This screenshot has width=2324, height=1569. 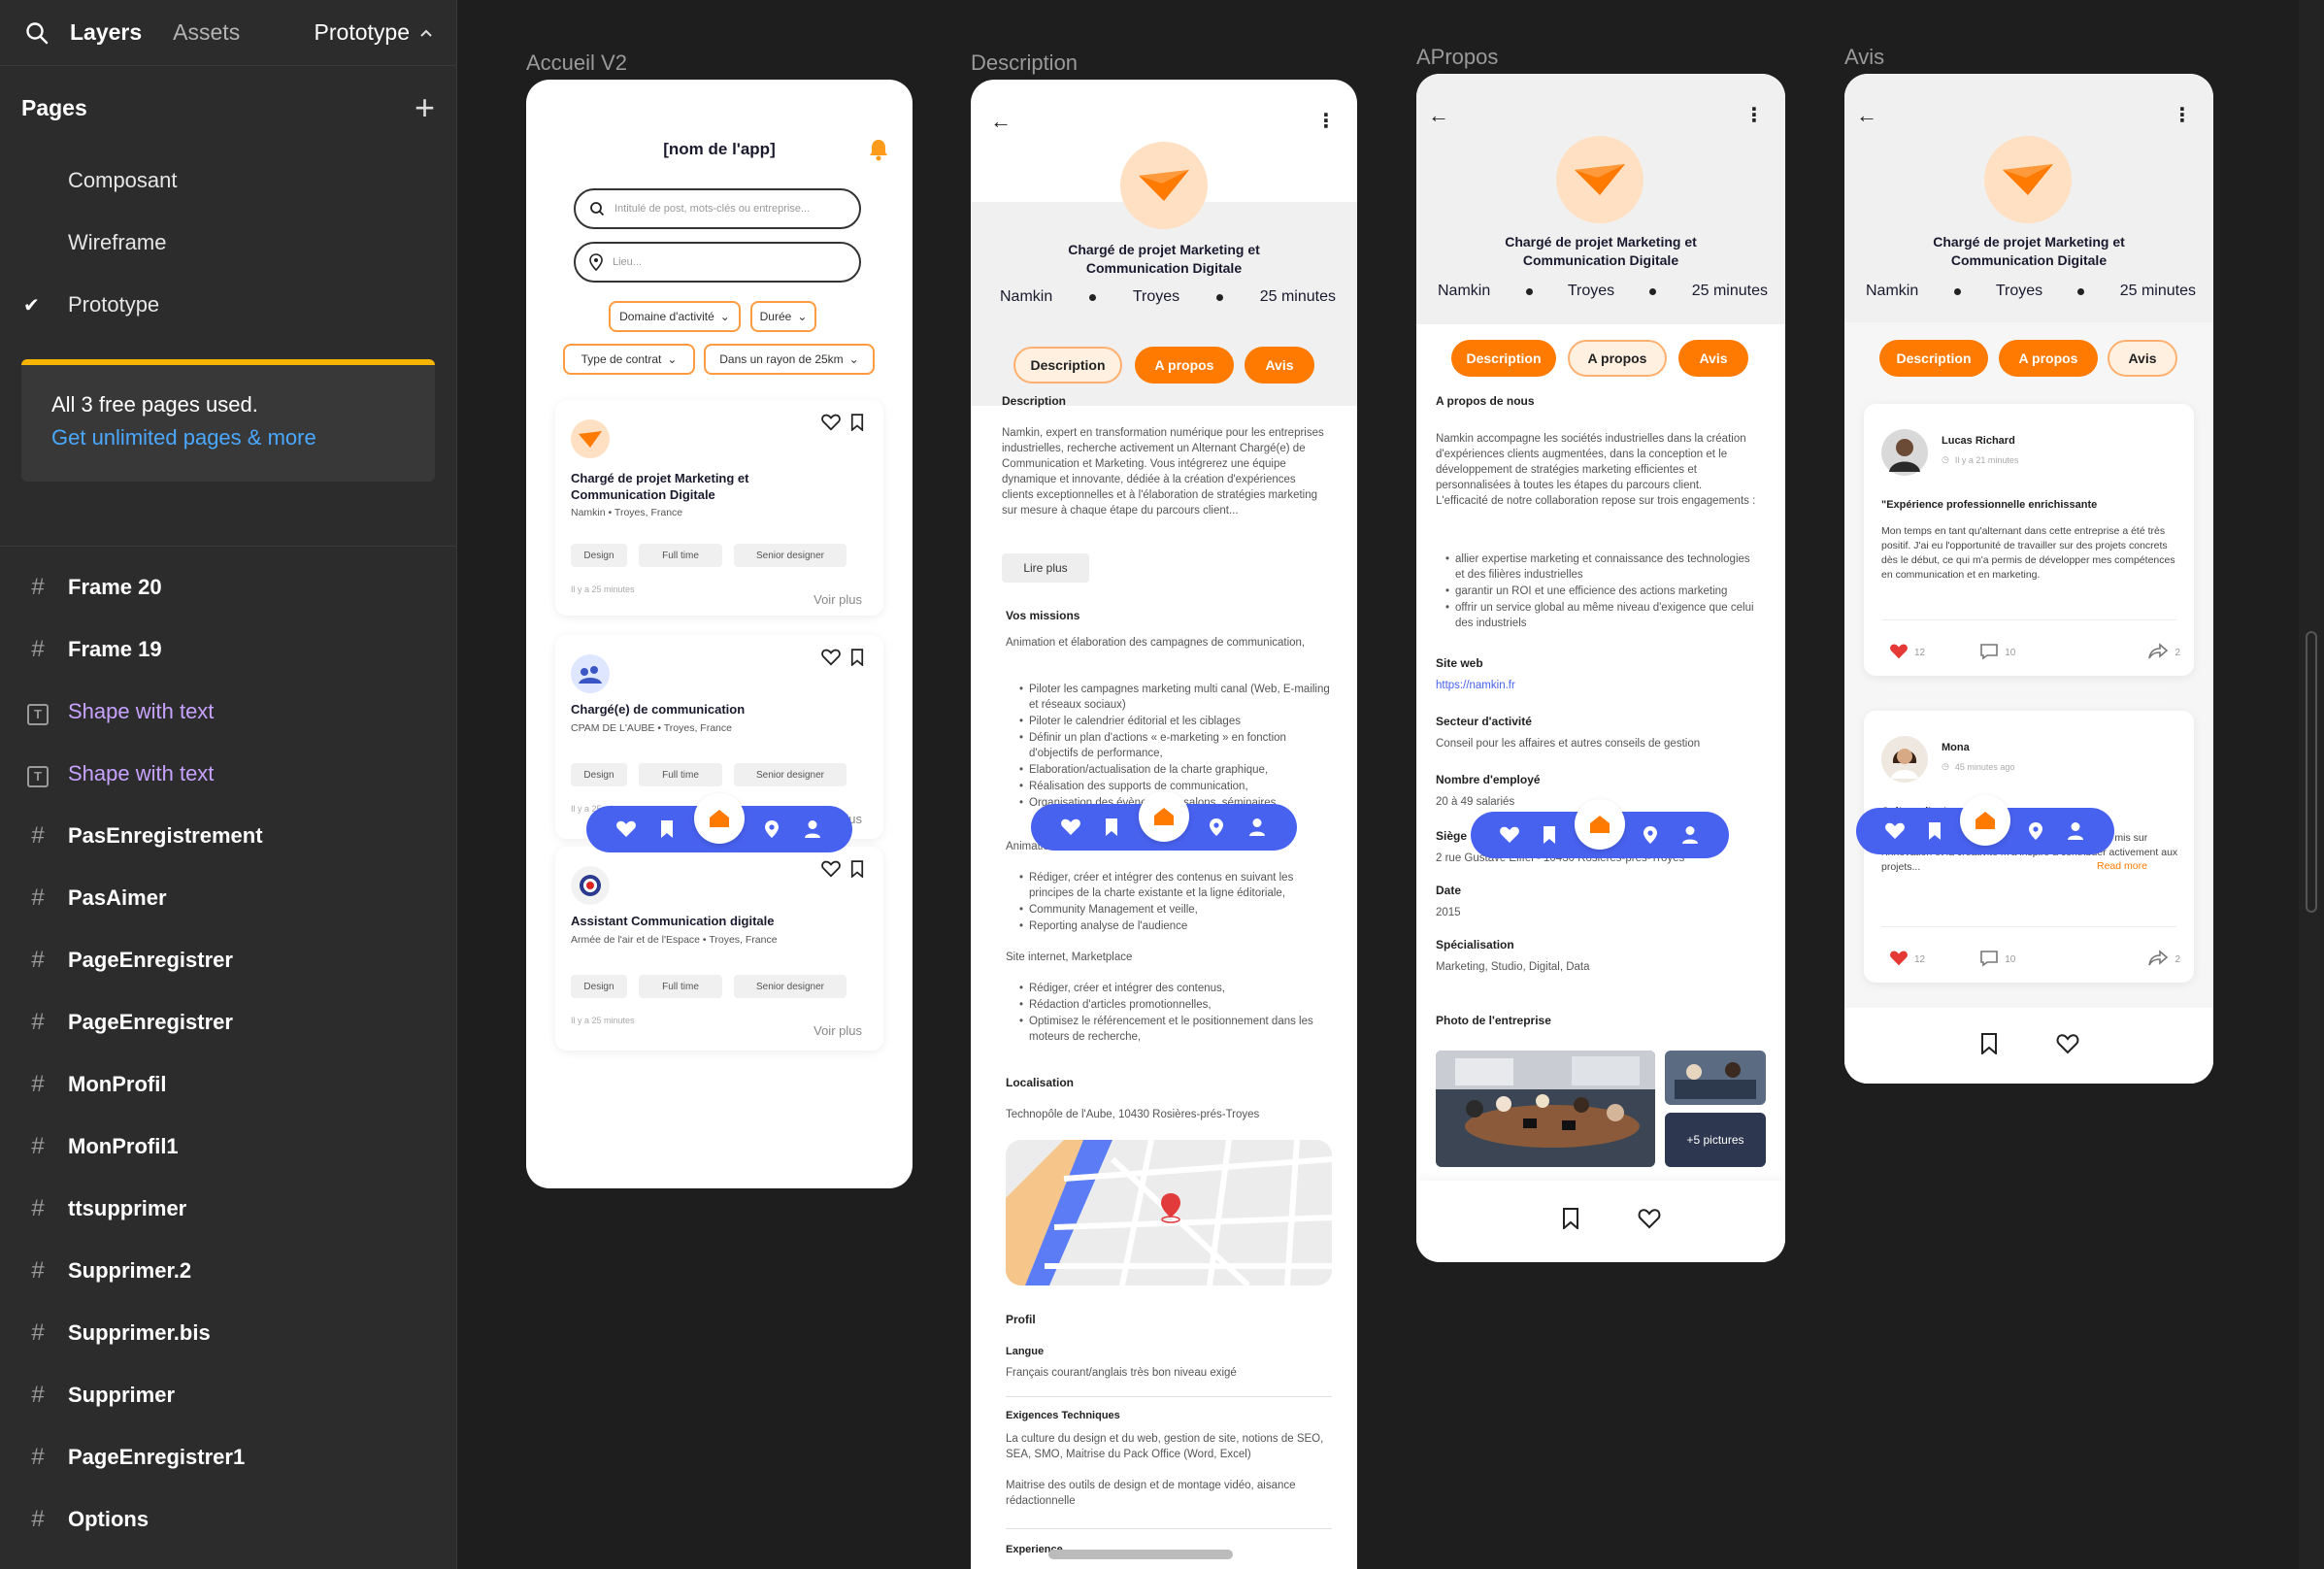 What do you see at coordinates (106, 32) in the screenshot?
I see `tab-layers: Layers` at bounding box center [106, 32].